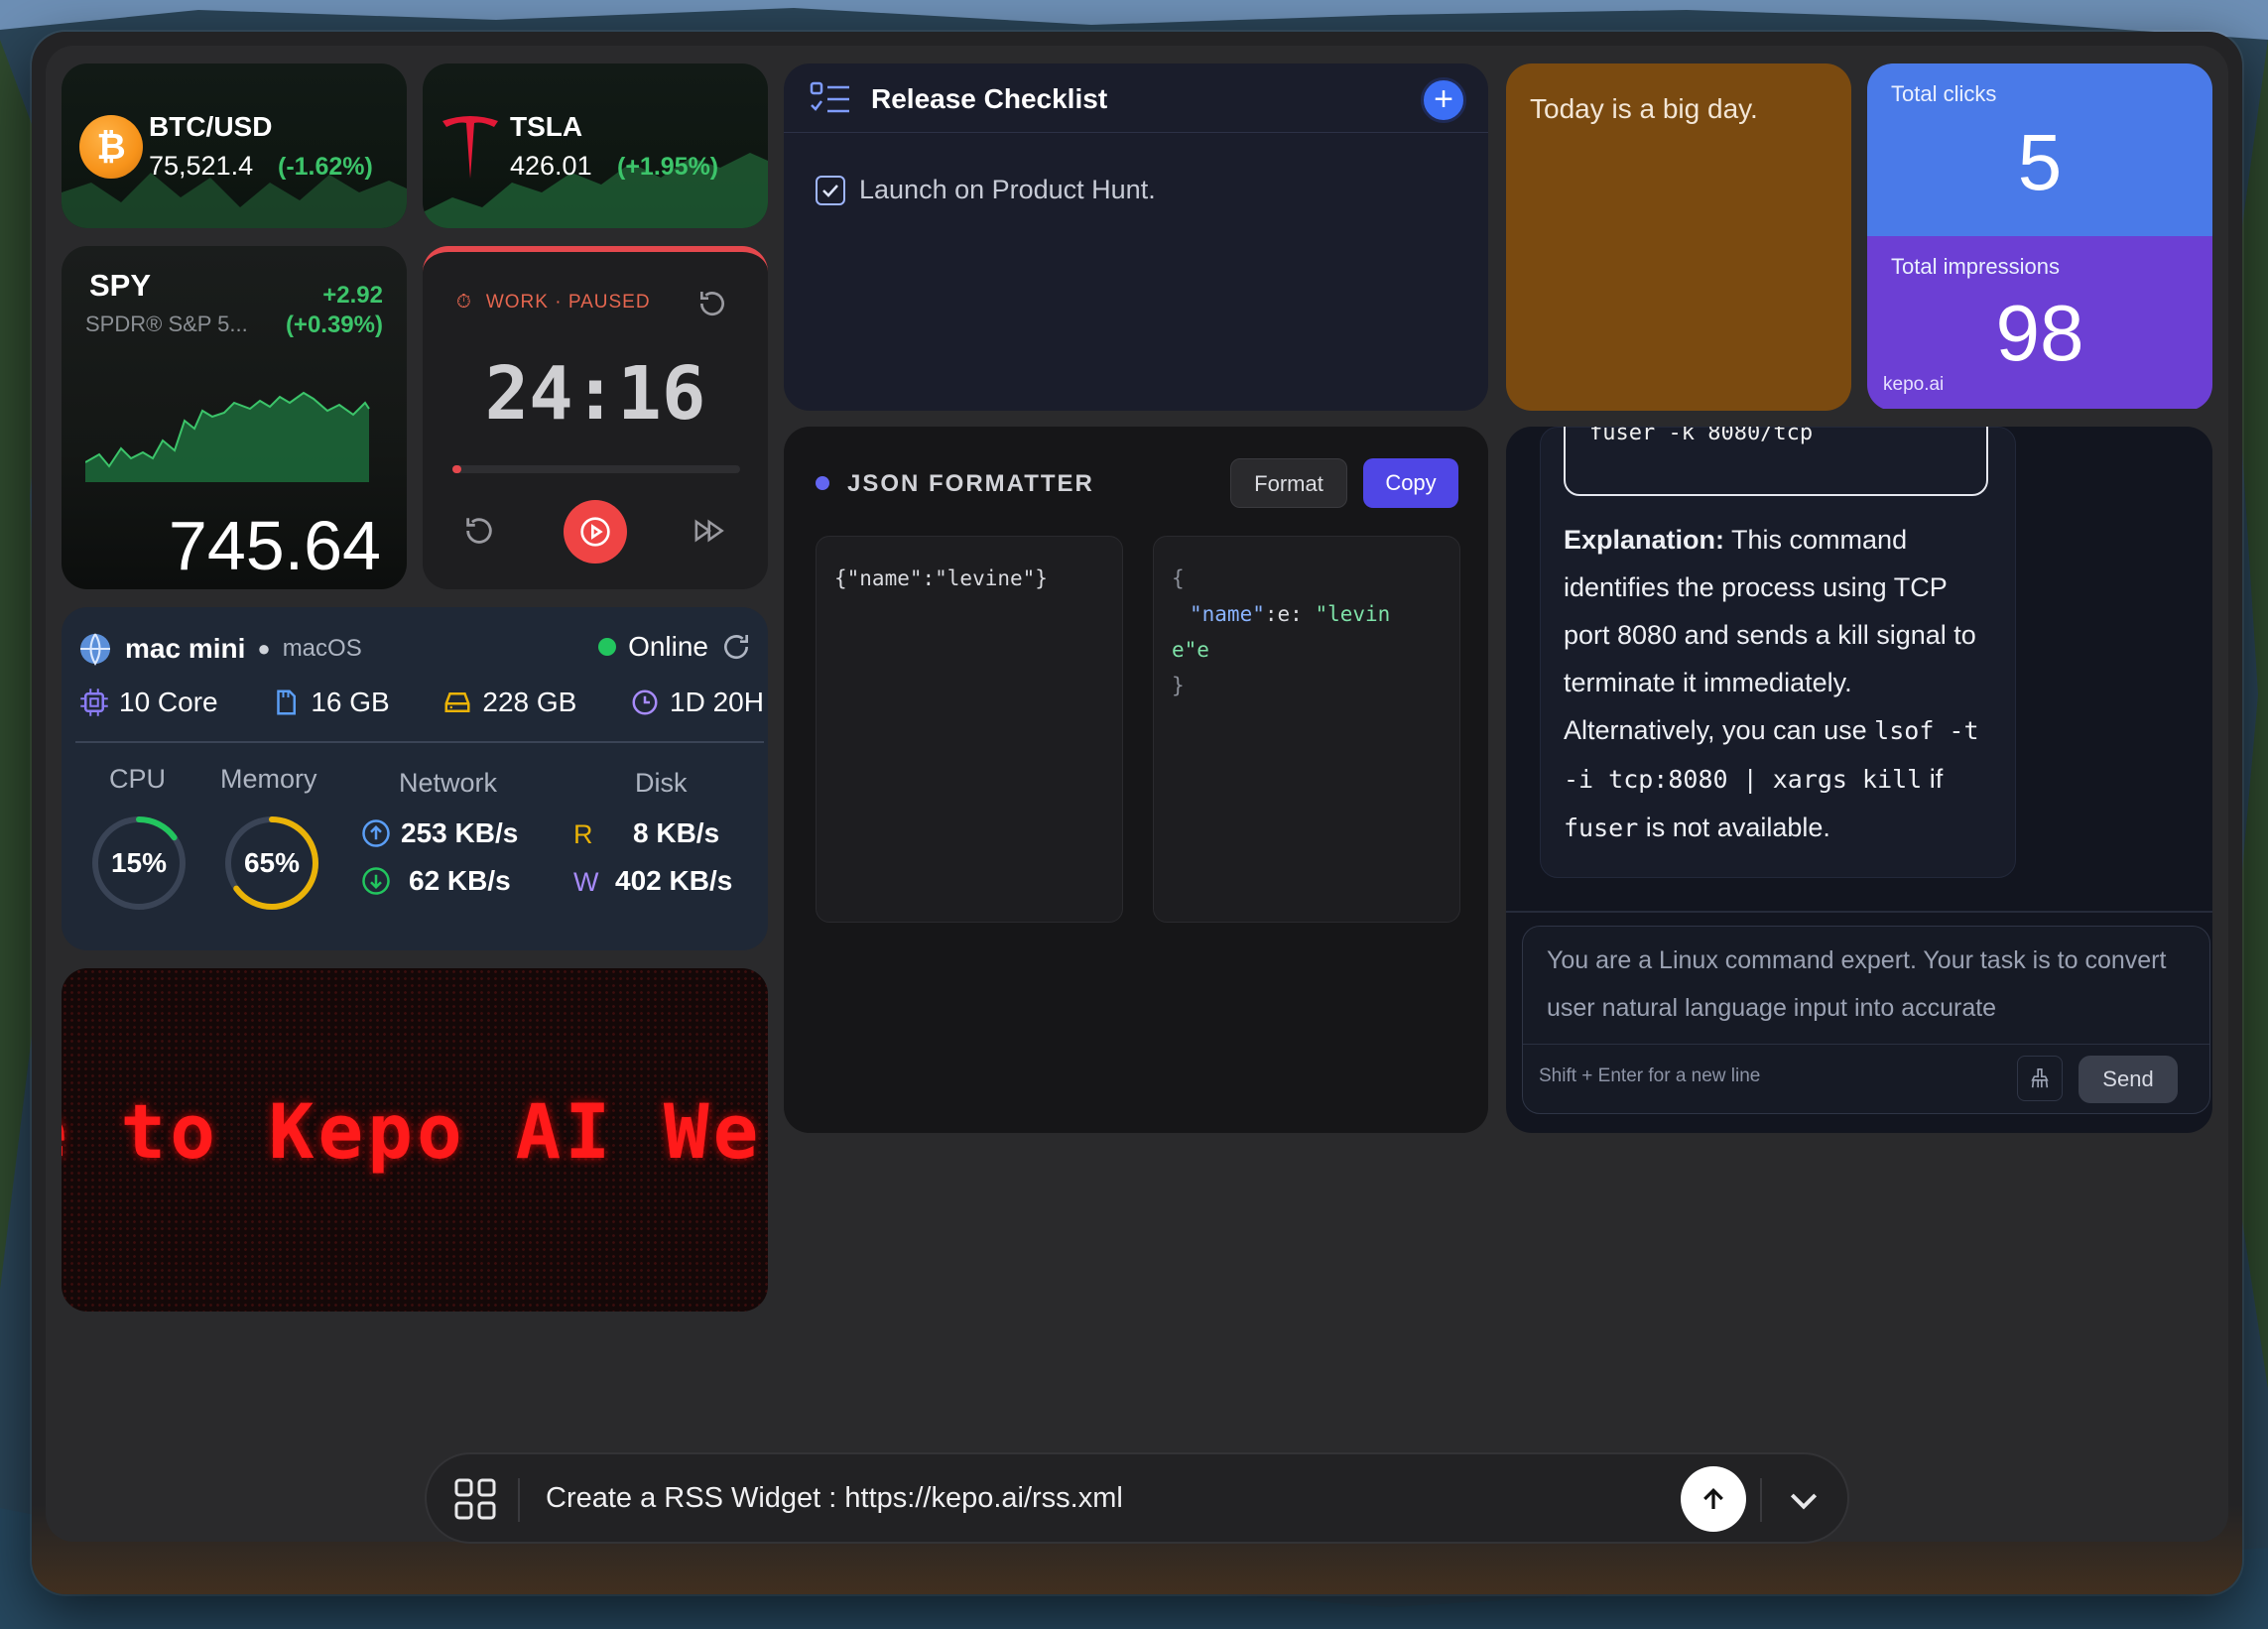  I want to click on inline-code-fuser: fuser, so click(1601, 828).